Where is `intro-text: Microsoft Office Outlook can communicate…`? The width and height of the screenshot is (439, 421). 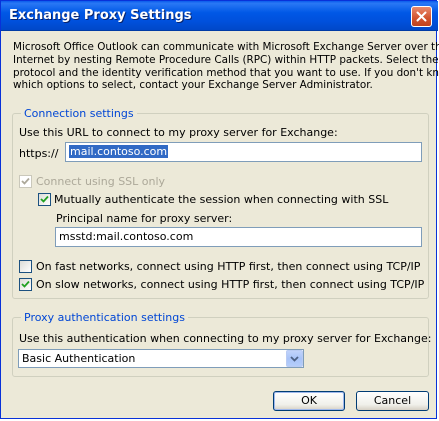 intro-text: Microsoft Office Outlook can communicate… is located at coordinates (226, 66).